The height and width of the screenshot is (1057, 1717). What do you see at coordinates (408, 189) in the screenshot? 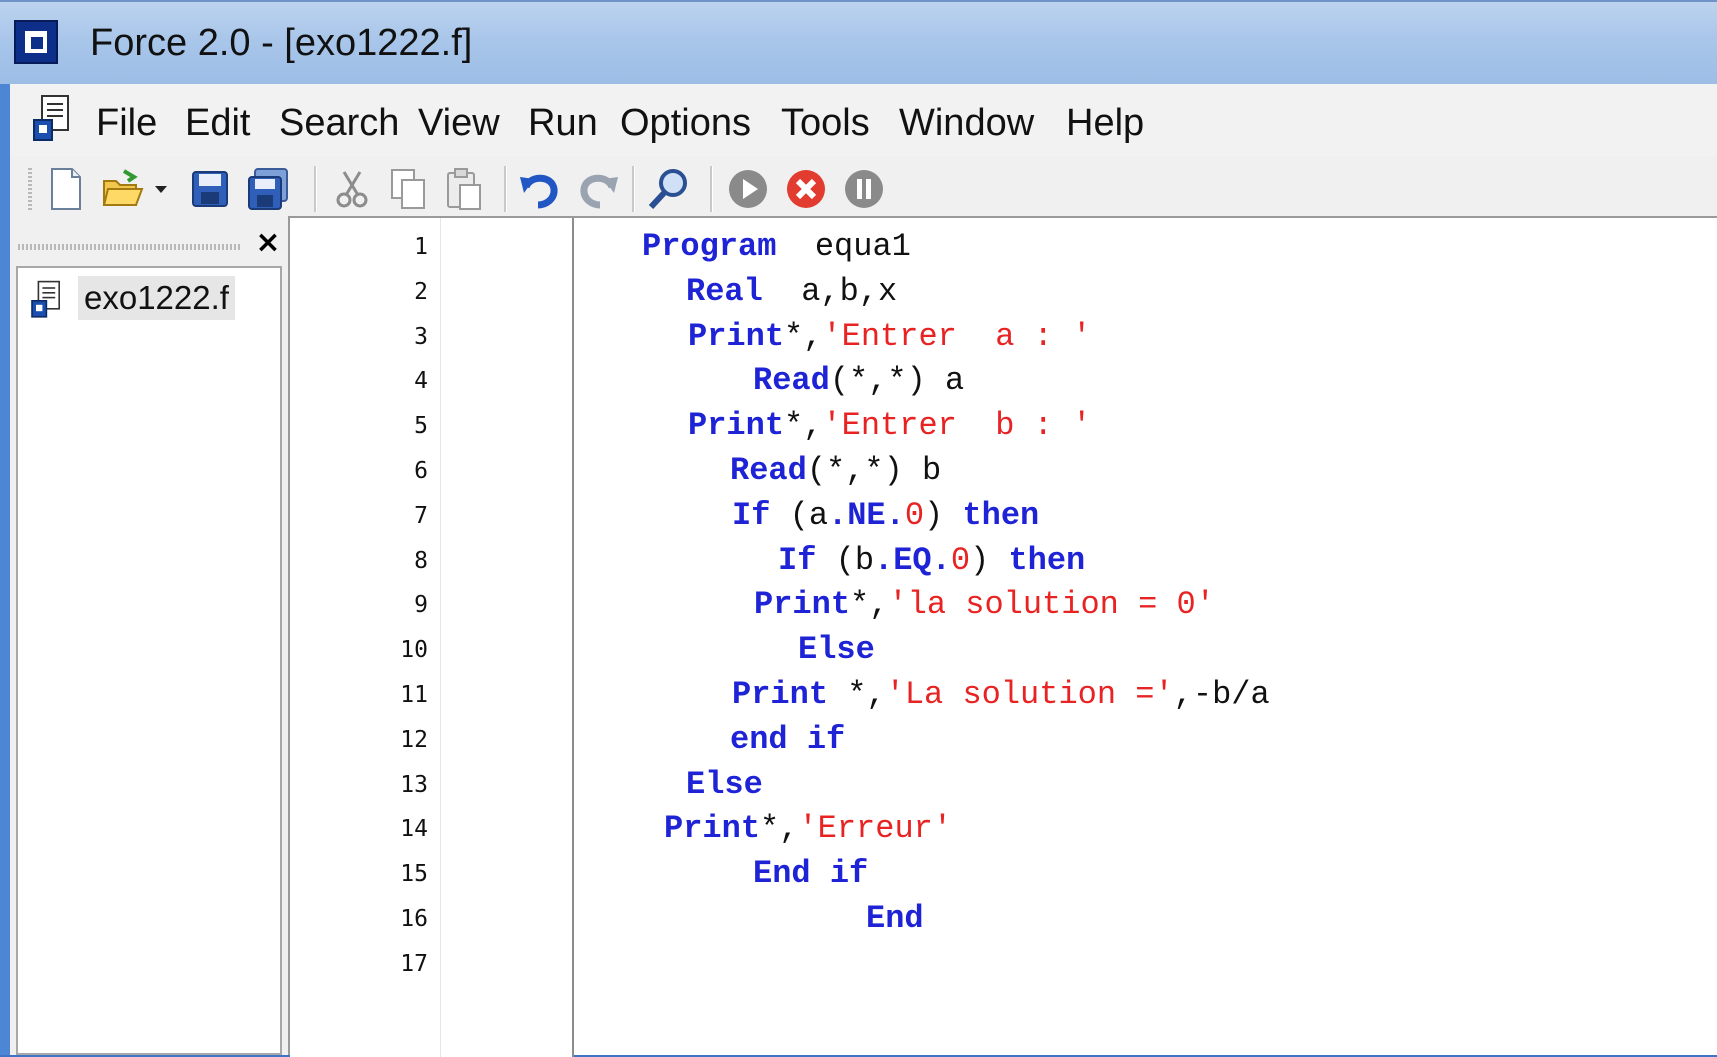
I see `copy-icon` at bounding box center [408, 189].